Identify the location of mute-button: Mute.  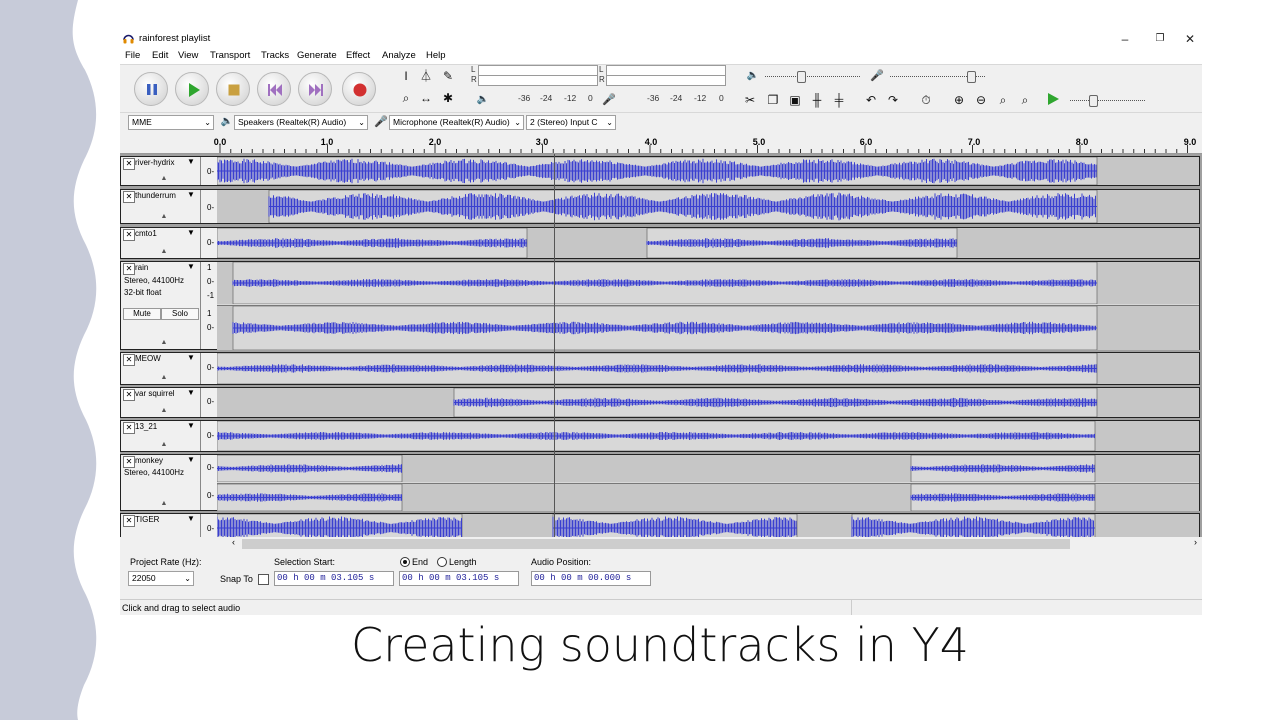
(142, 314).